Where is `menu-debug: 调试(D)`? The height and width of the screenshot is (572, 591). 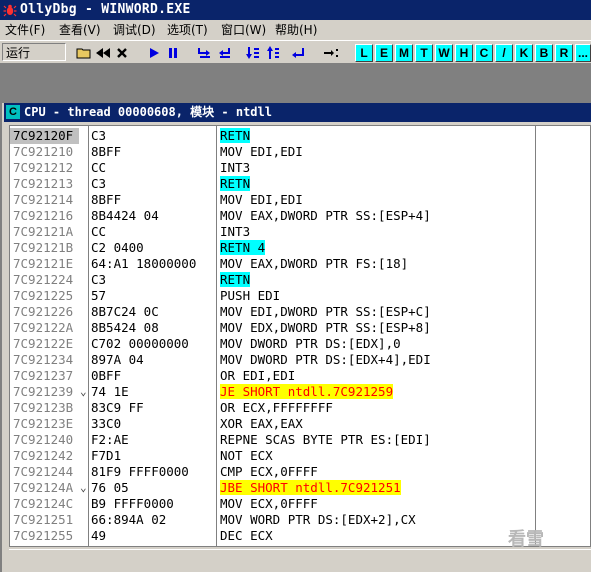
menu-debug: 调试(D) is located at coordinates (134, 30).